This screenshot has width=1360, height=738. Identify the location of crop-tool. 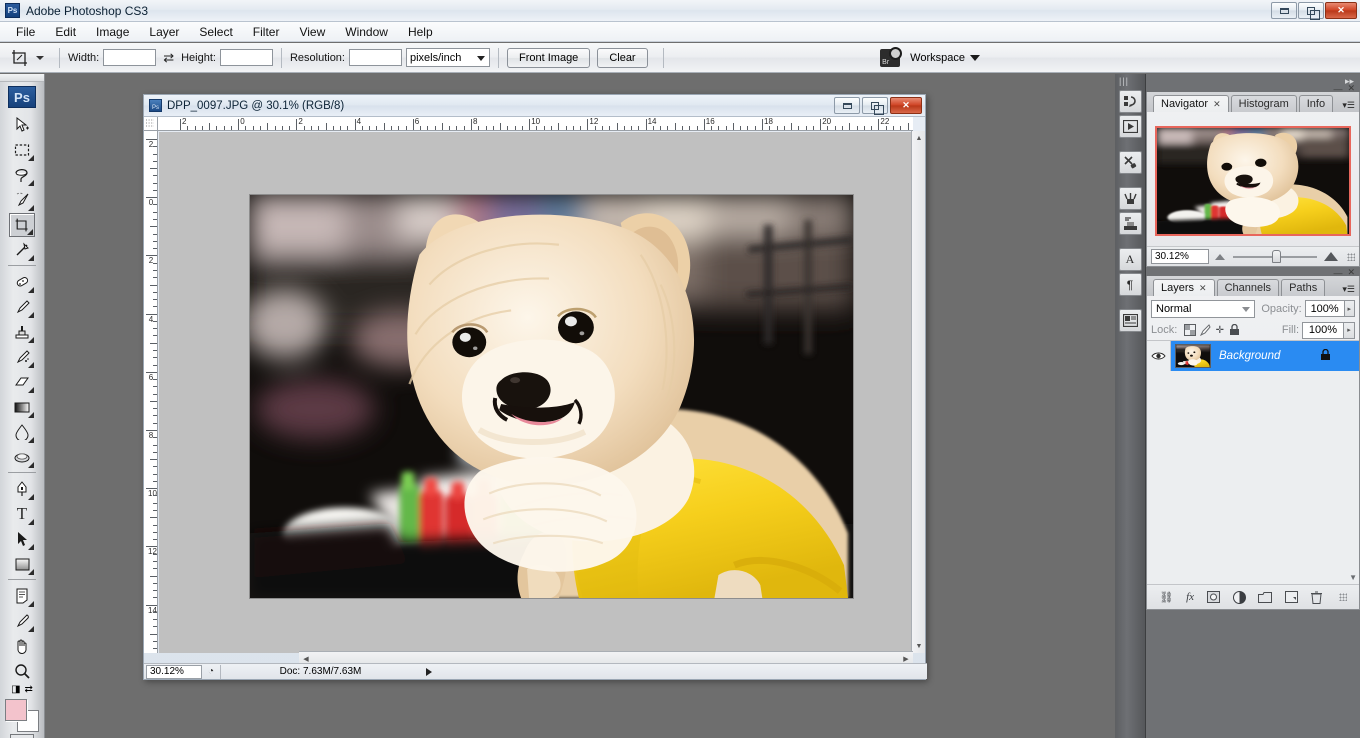
(22, 225).